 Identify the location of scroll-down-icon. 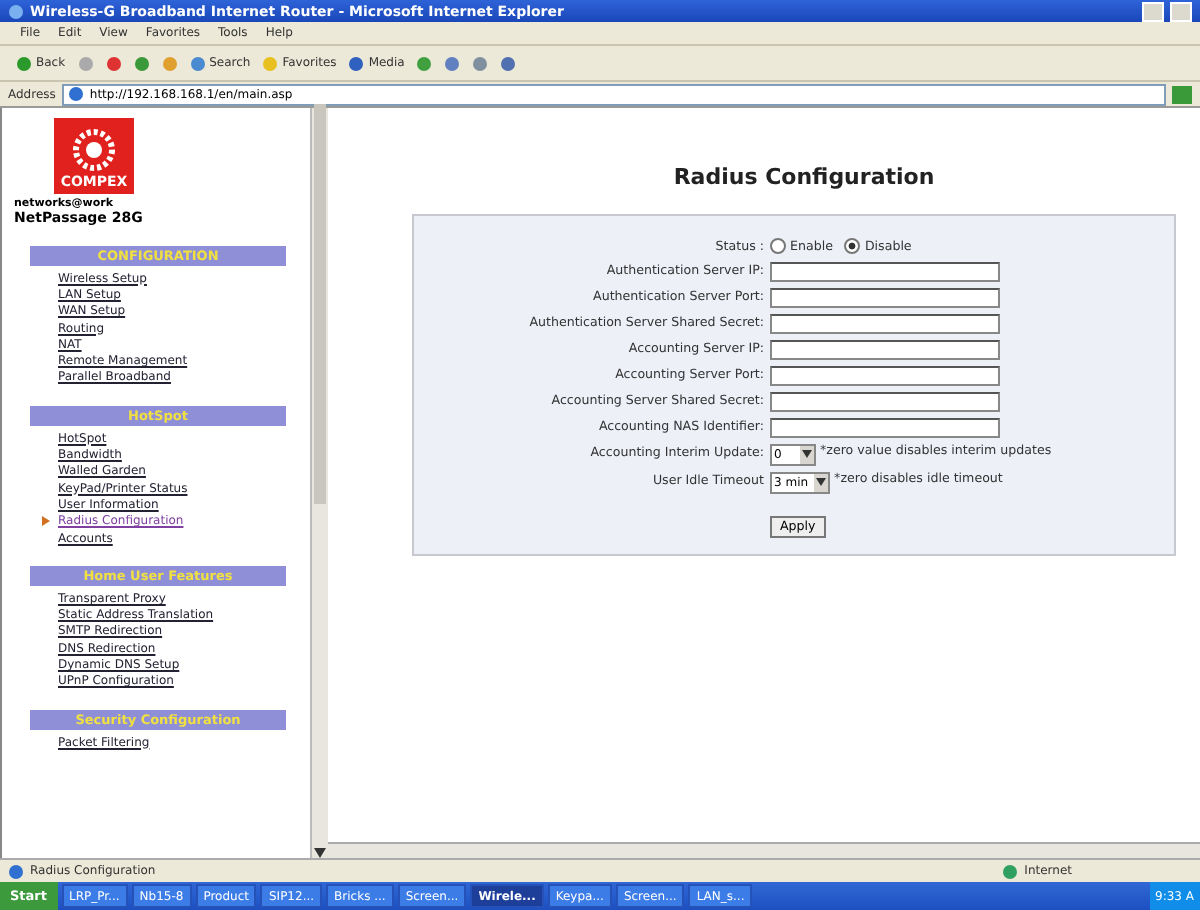
(320, 853).